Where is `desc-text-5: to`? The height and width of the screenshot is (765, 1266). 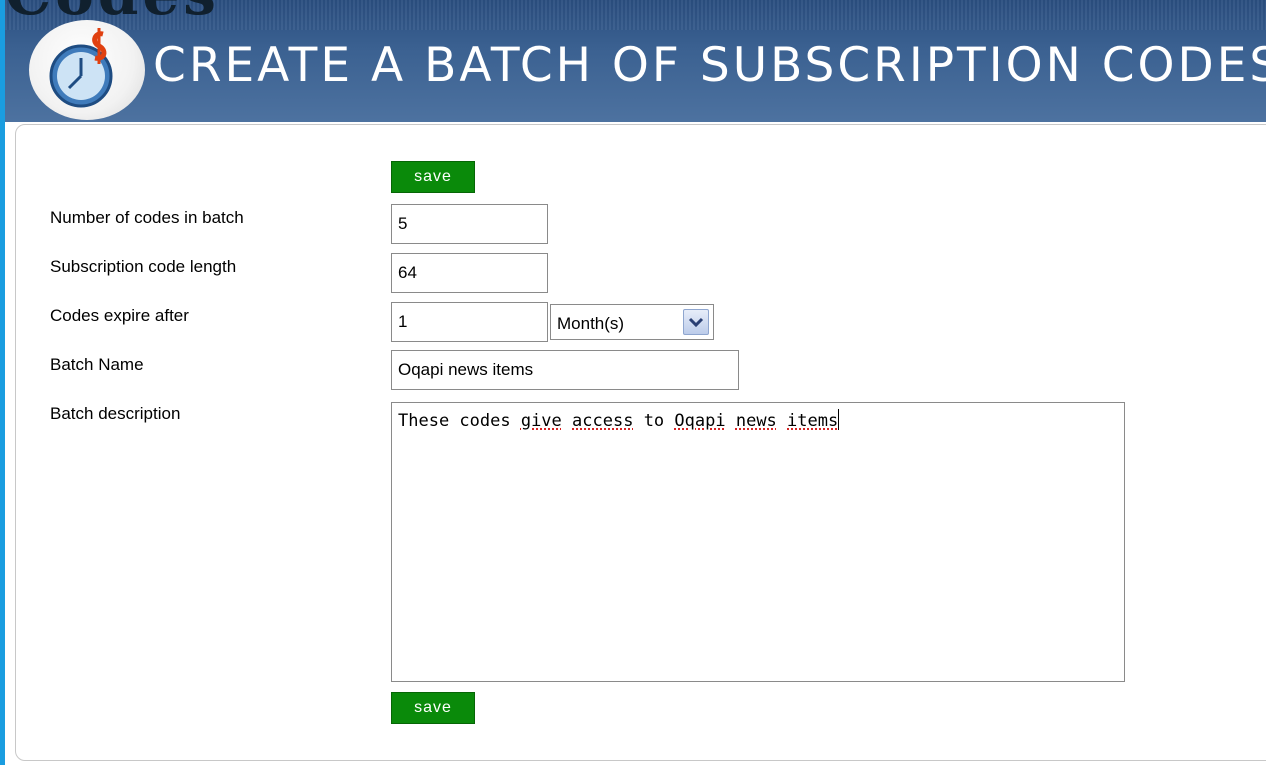 desc-text-5: to is located at coordinates (654, 421).